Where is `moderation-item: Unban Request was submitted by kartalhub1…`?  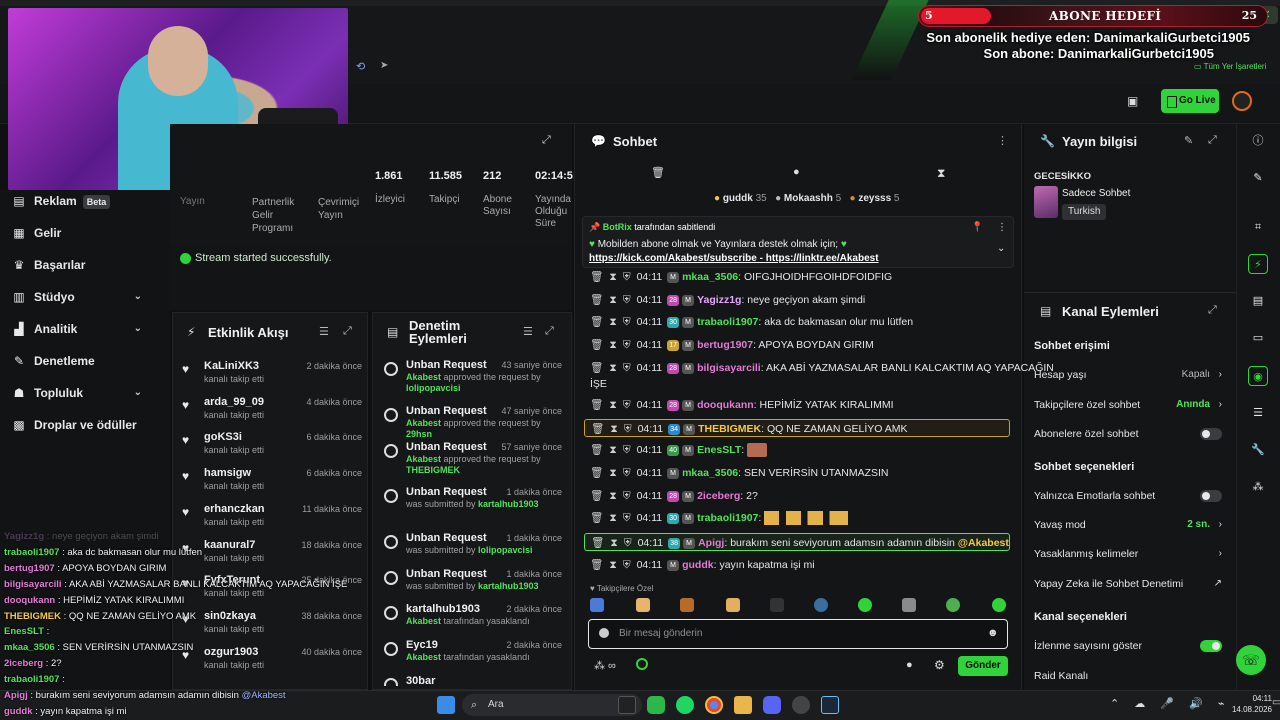
moderation-item: Unban Request was submitted by kartalhub1… is located at coordinates (473, 505).